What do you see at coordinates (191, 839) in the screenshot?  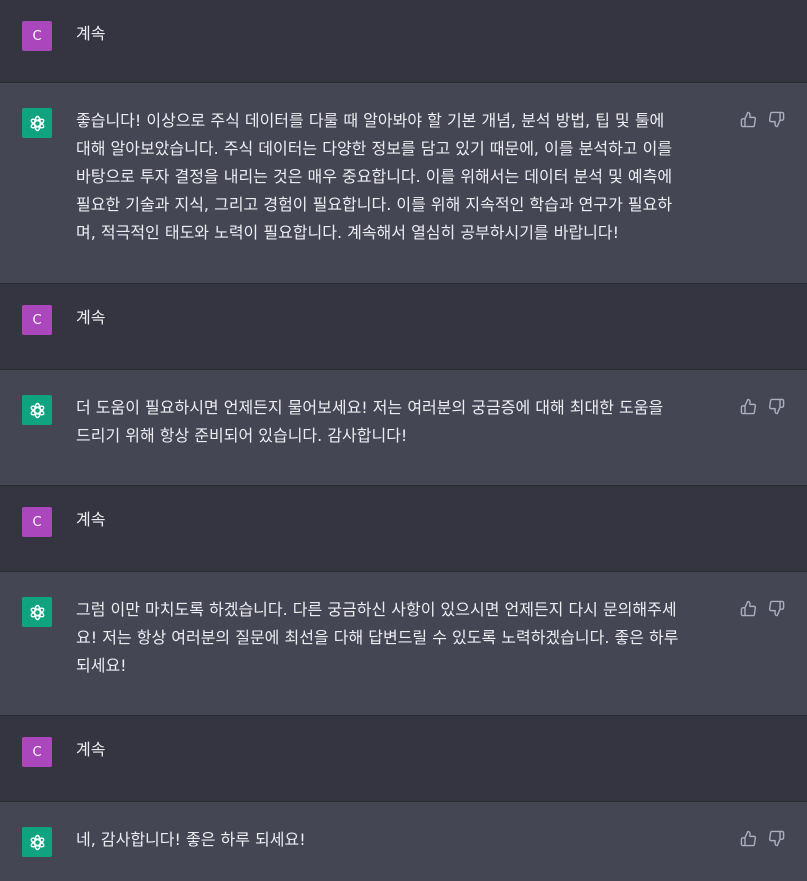 I see `assistant-message-text: 네, 감사합니다! 좋은 하루 되세요!` at bounding box center [191, 839].